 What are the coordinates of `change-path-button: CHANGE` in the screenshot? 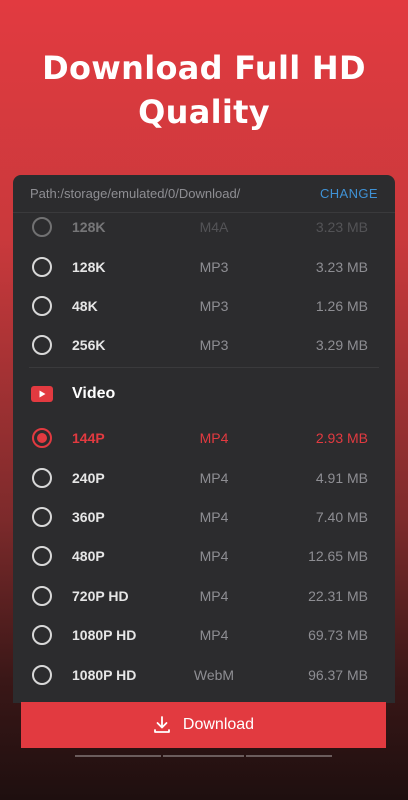 It's located at (349, 193).